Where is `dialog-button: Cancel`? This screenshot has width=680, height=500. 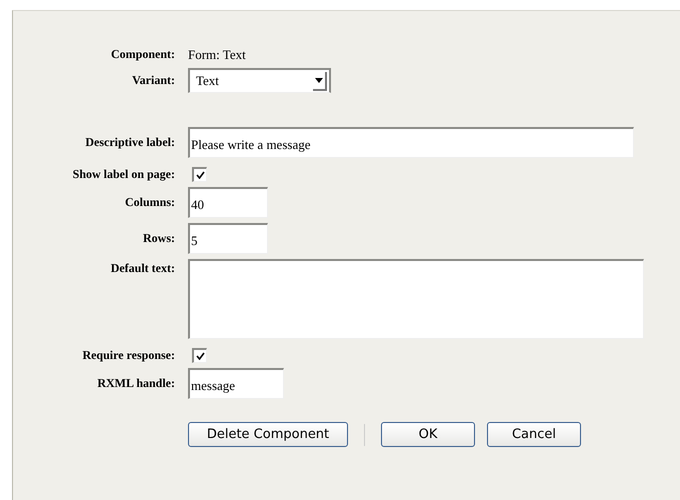 dialog-button: Cancel is located at coordinates (534, 434).